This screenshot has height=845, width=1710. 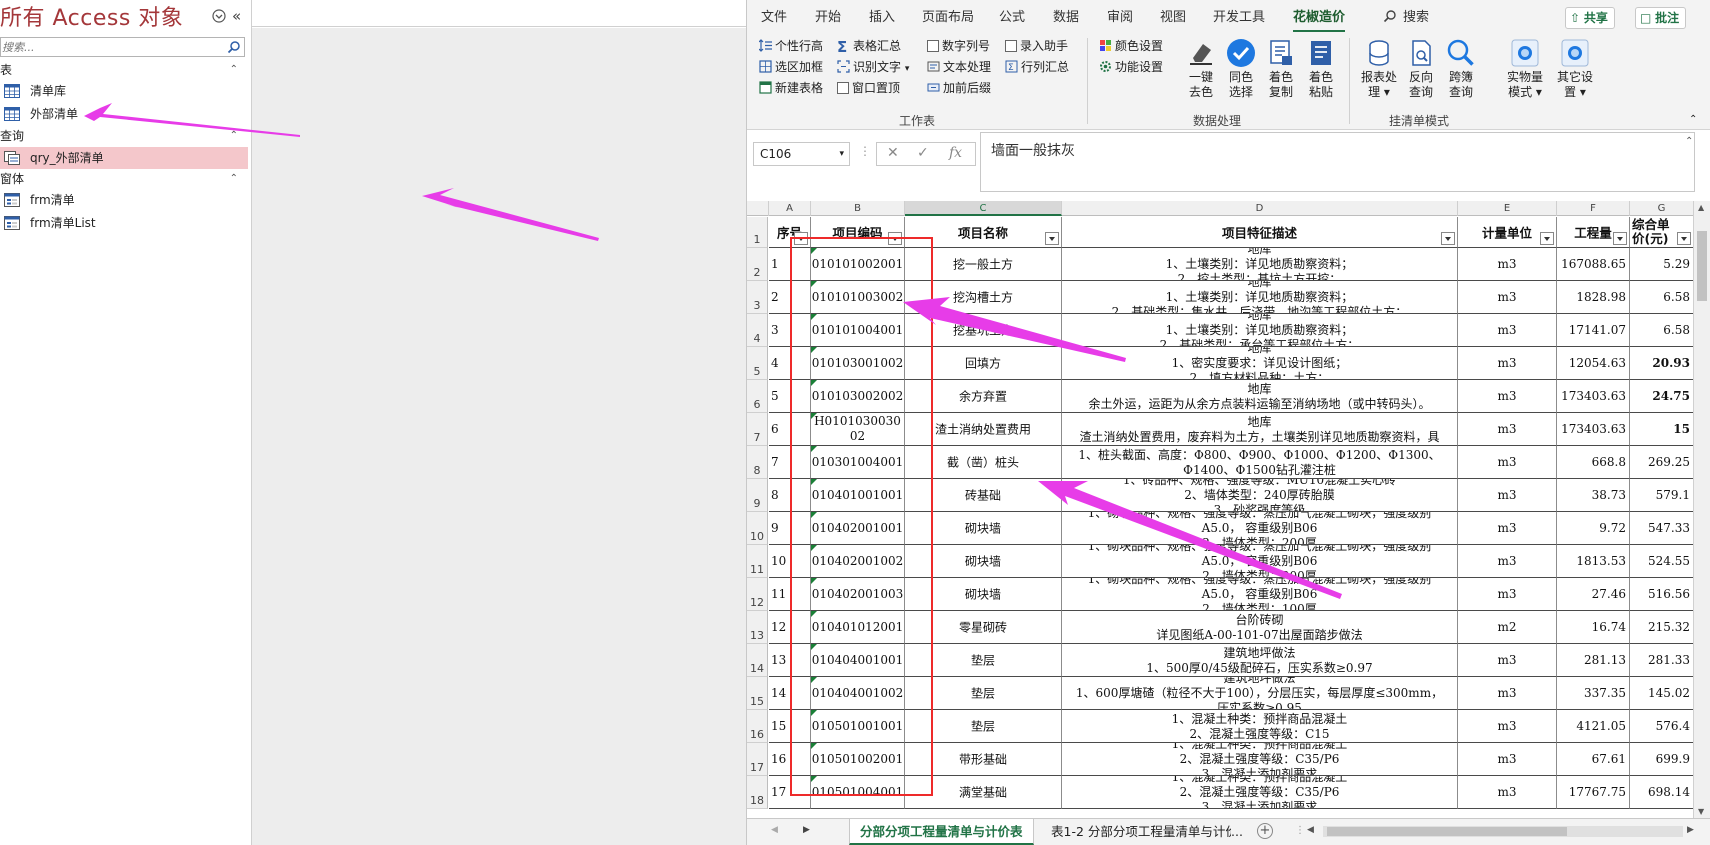 I want to click on cell-item-name: 回填方, so click(x=983, y=363).